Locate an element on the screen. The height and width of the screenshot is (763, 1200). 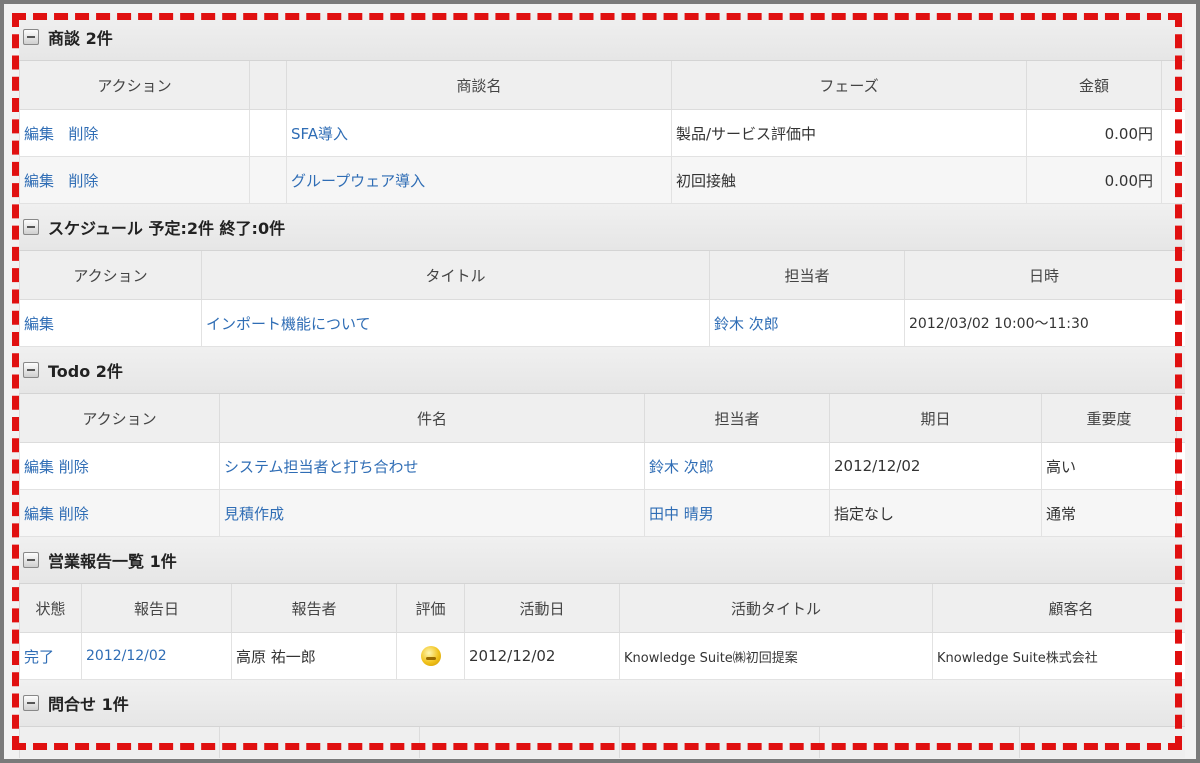
section-todo-header: Todo 2件 is located at coordinates (602, 370).